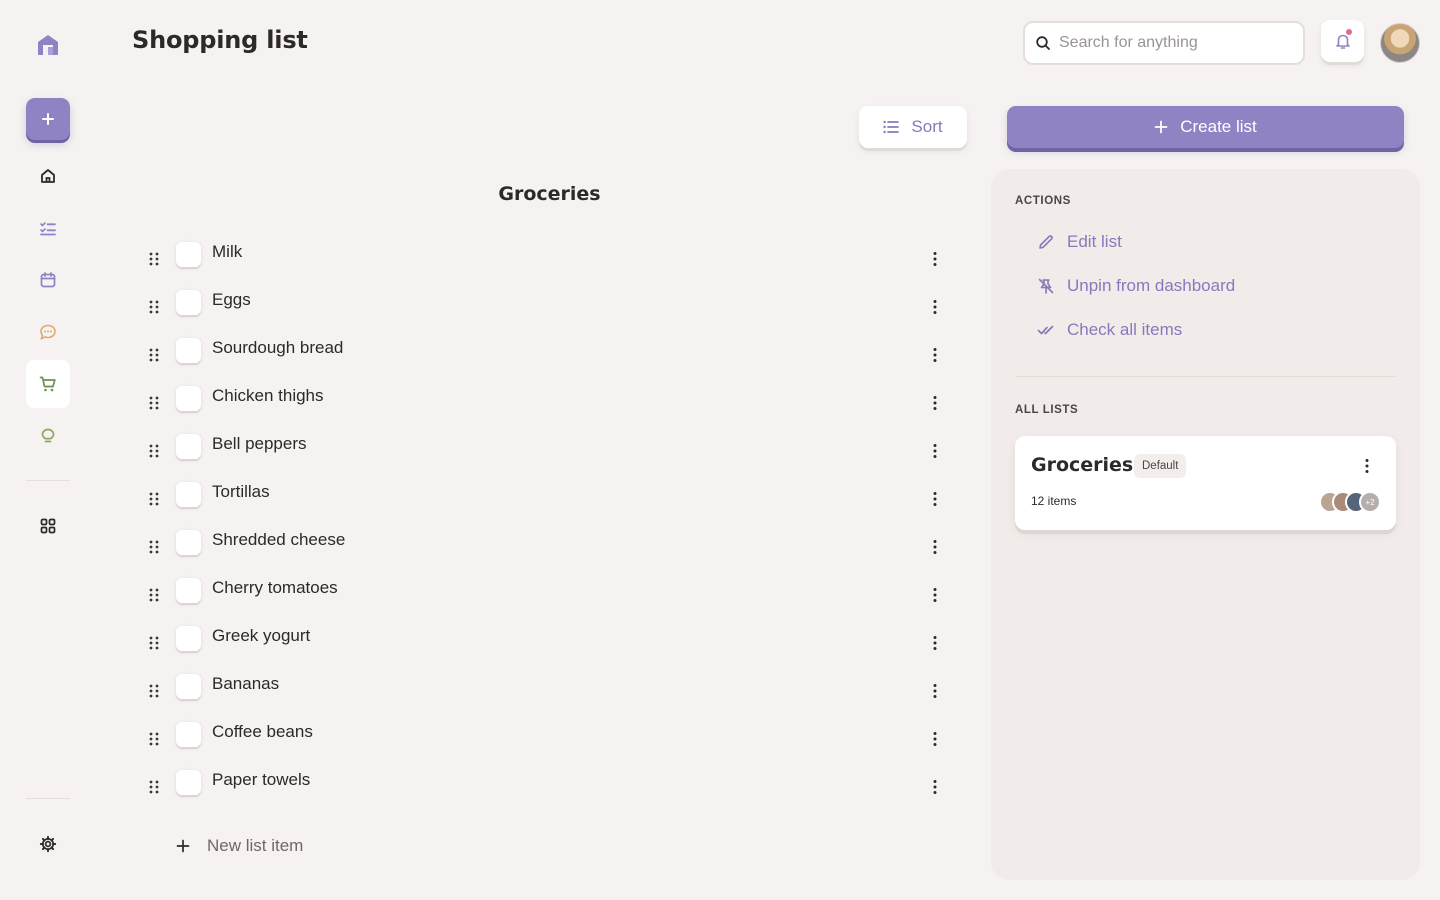 This screenshot has height=900, width=1440. Describe the element at coordinates (1169, 43) in the screenshot. I see `search-input` at that location.